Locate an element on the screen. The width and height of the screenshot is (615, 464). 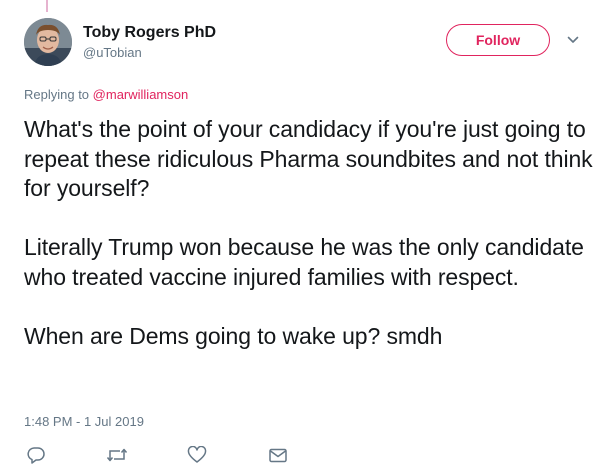
tweet-actions is located at coordinates (174, 455).